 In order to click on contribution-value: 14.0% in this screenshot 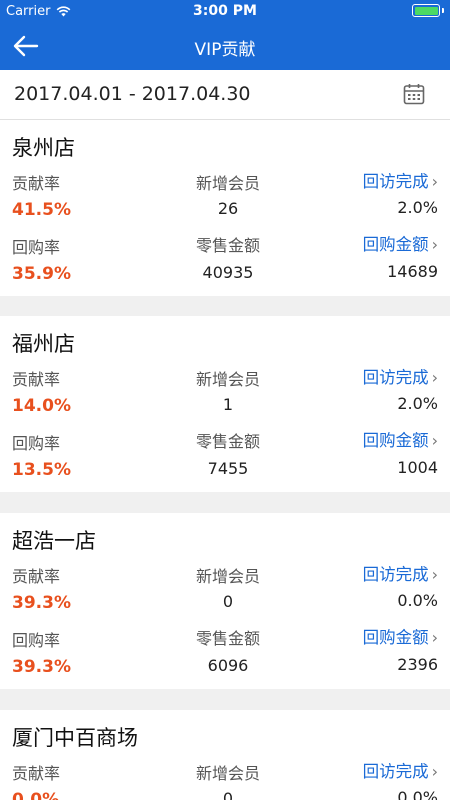, I will do `click(41, 406)`.